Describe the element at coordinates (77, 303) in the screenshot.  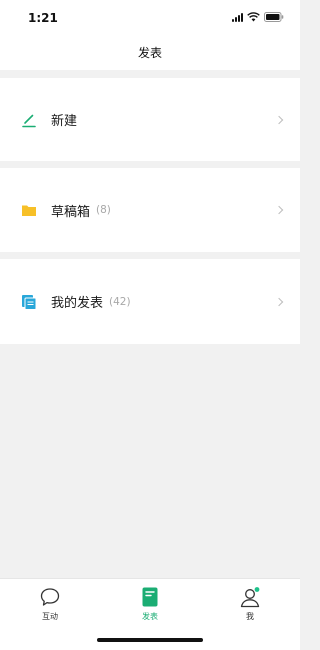
I see `row-label-my-posts: 我的发表` at that location.